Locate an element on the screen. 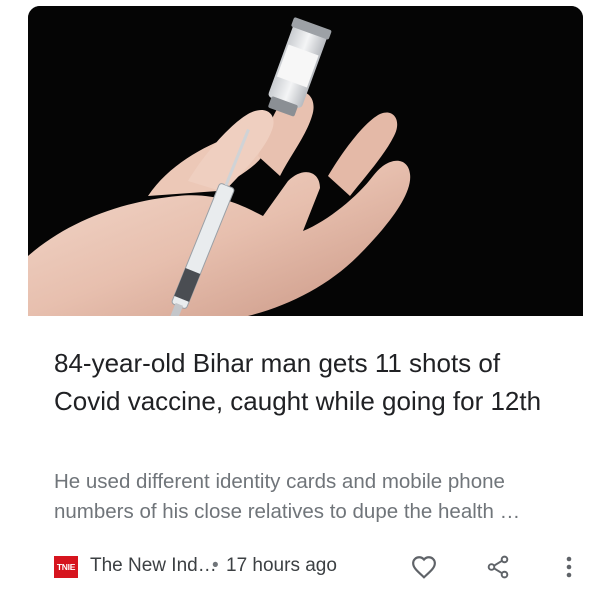  like-button is located at coordinates (424, 567).